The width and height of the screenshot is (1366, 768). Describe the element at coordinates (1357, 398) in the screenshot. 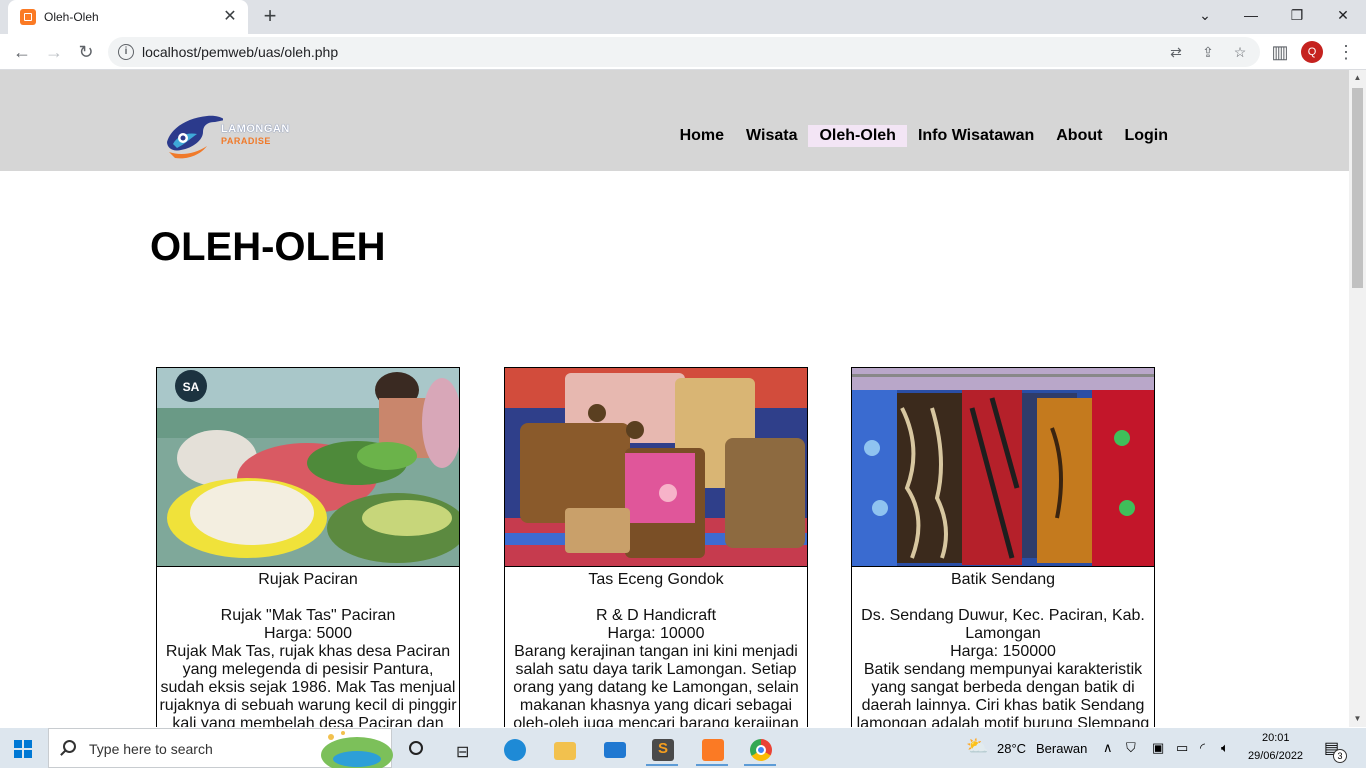

I see `page-scrollbar: ▲ ▼` at that location.